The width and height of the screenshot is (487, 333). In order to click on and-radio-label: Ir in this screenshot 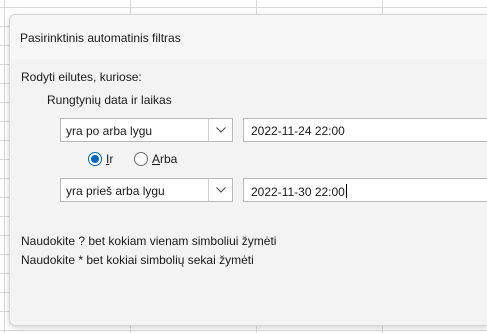, I will do `click(109, 159)`.